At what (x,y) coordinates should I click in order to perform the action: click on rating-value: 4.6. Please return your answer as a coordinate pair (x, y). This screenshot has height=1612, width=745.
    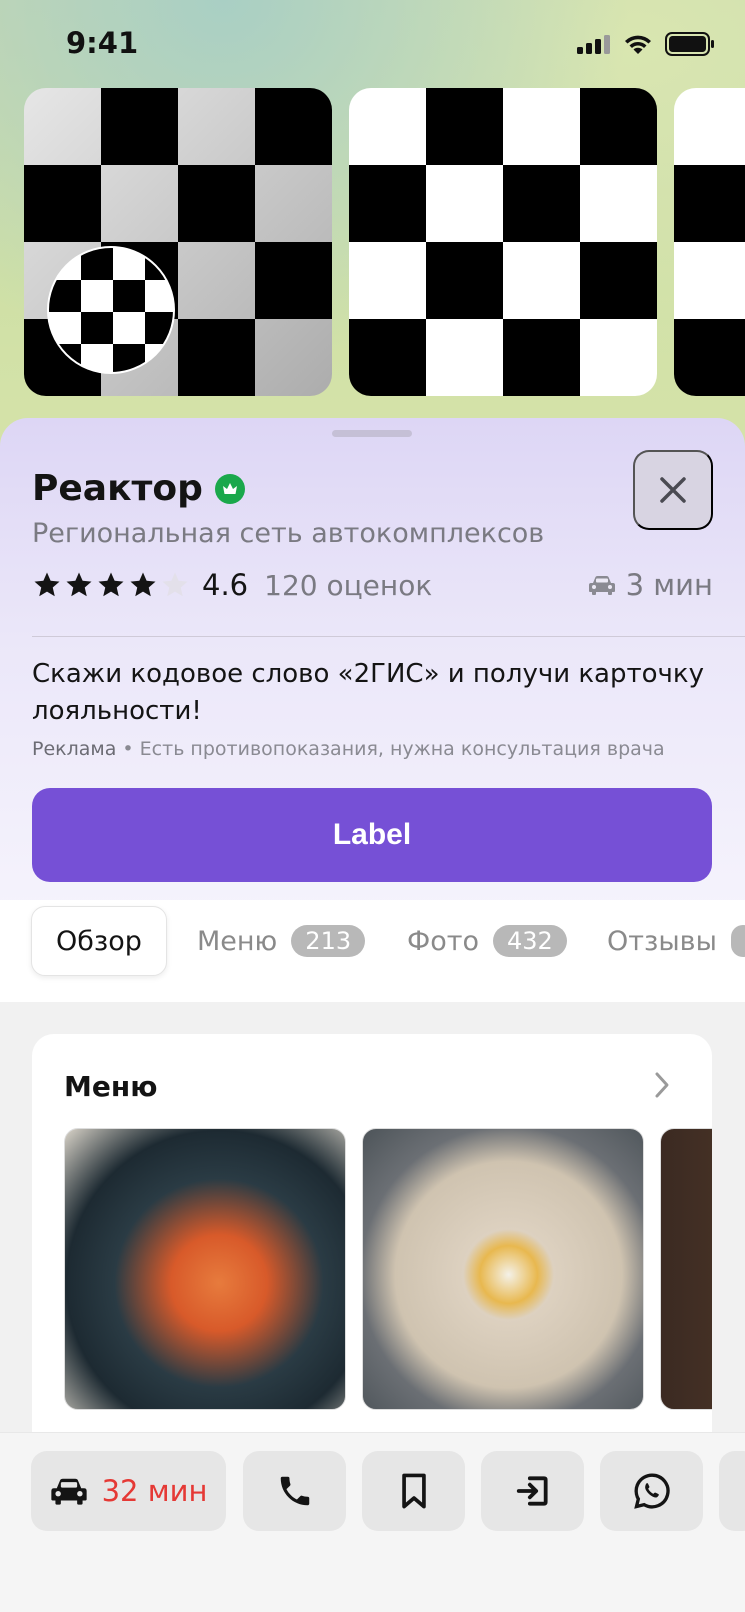
    Looking at the image, I should click on (225, 585).